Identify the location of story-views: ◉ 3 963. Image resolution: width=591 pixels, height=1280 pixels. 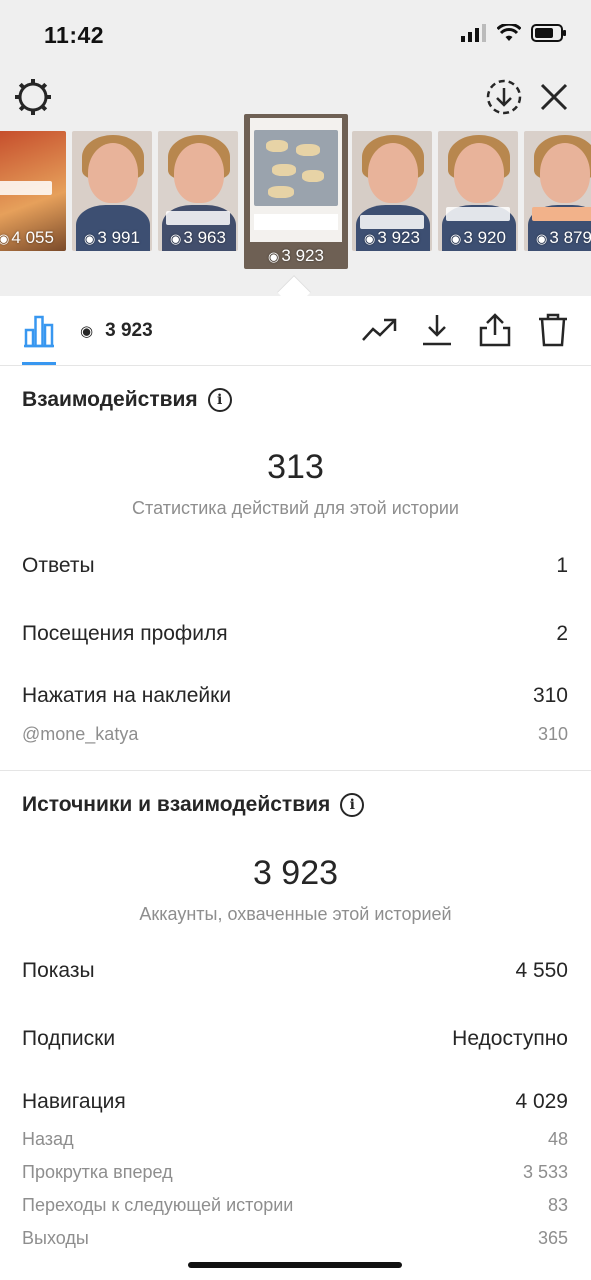
(198, 237).